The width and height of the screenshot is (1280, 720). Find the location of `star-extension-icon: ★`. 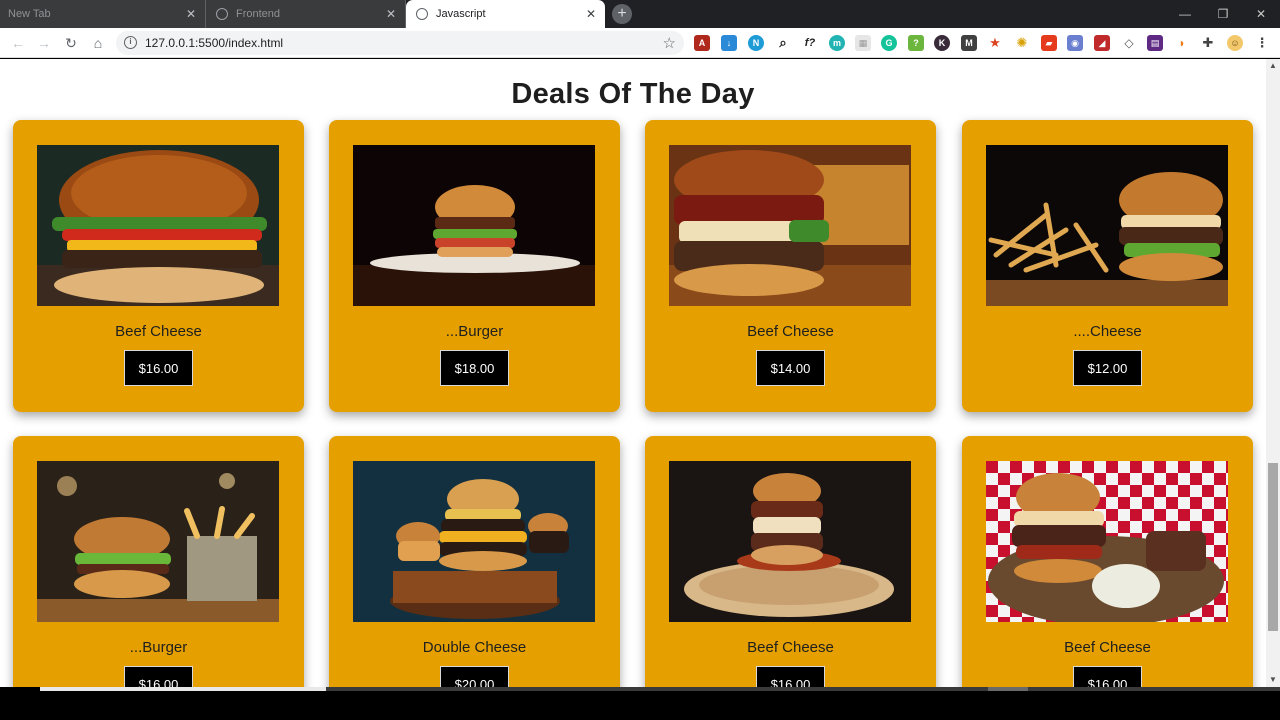

star-extension-icon: ★ is located at coordinates (995, 43).